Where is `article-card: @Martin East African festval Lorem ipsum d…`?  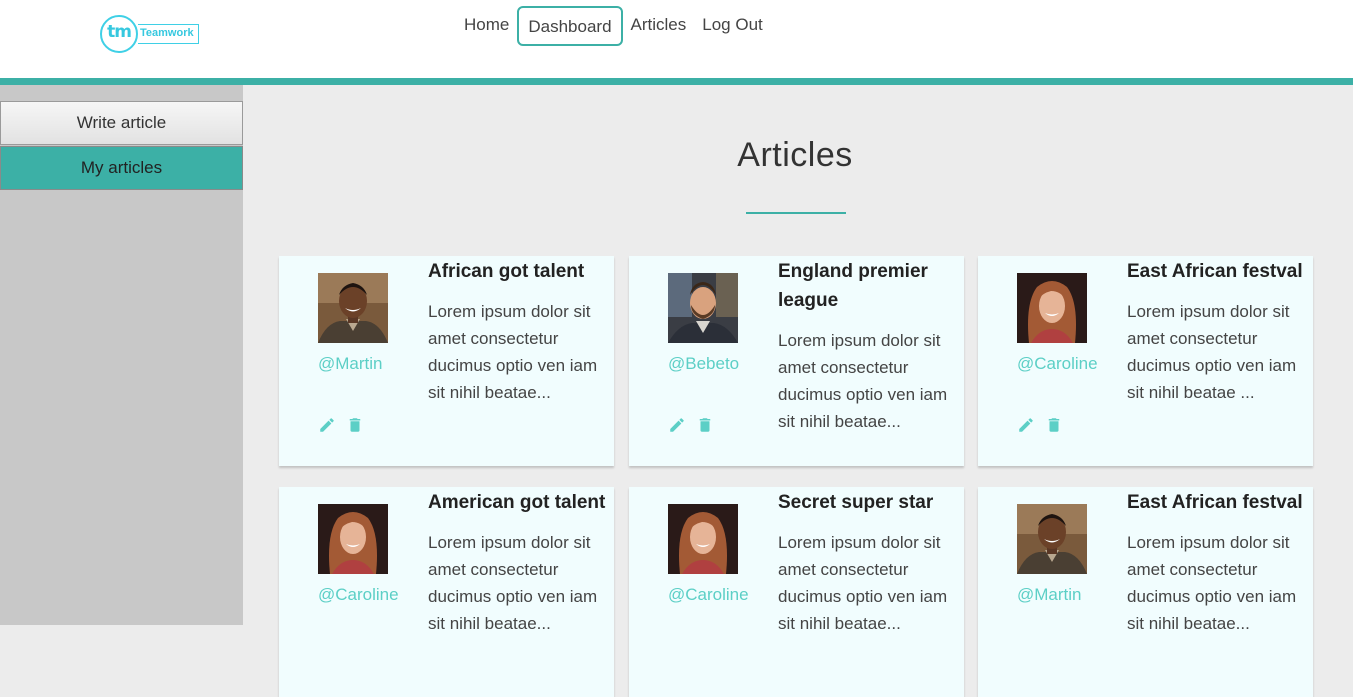
article-card: @Martin East African festval Lorem ipsum d… is located at coordinates (1145, 592).